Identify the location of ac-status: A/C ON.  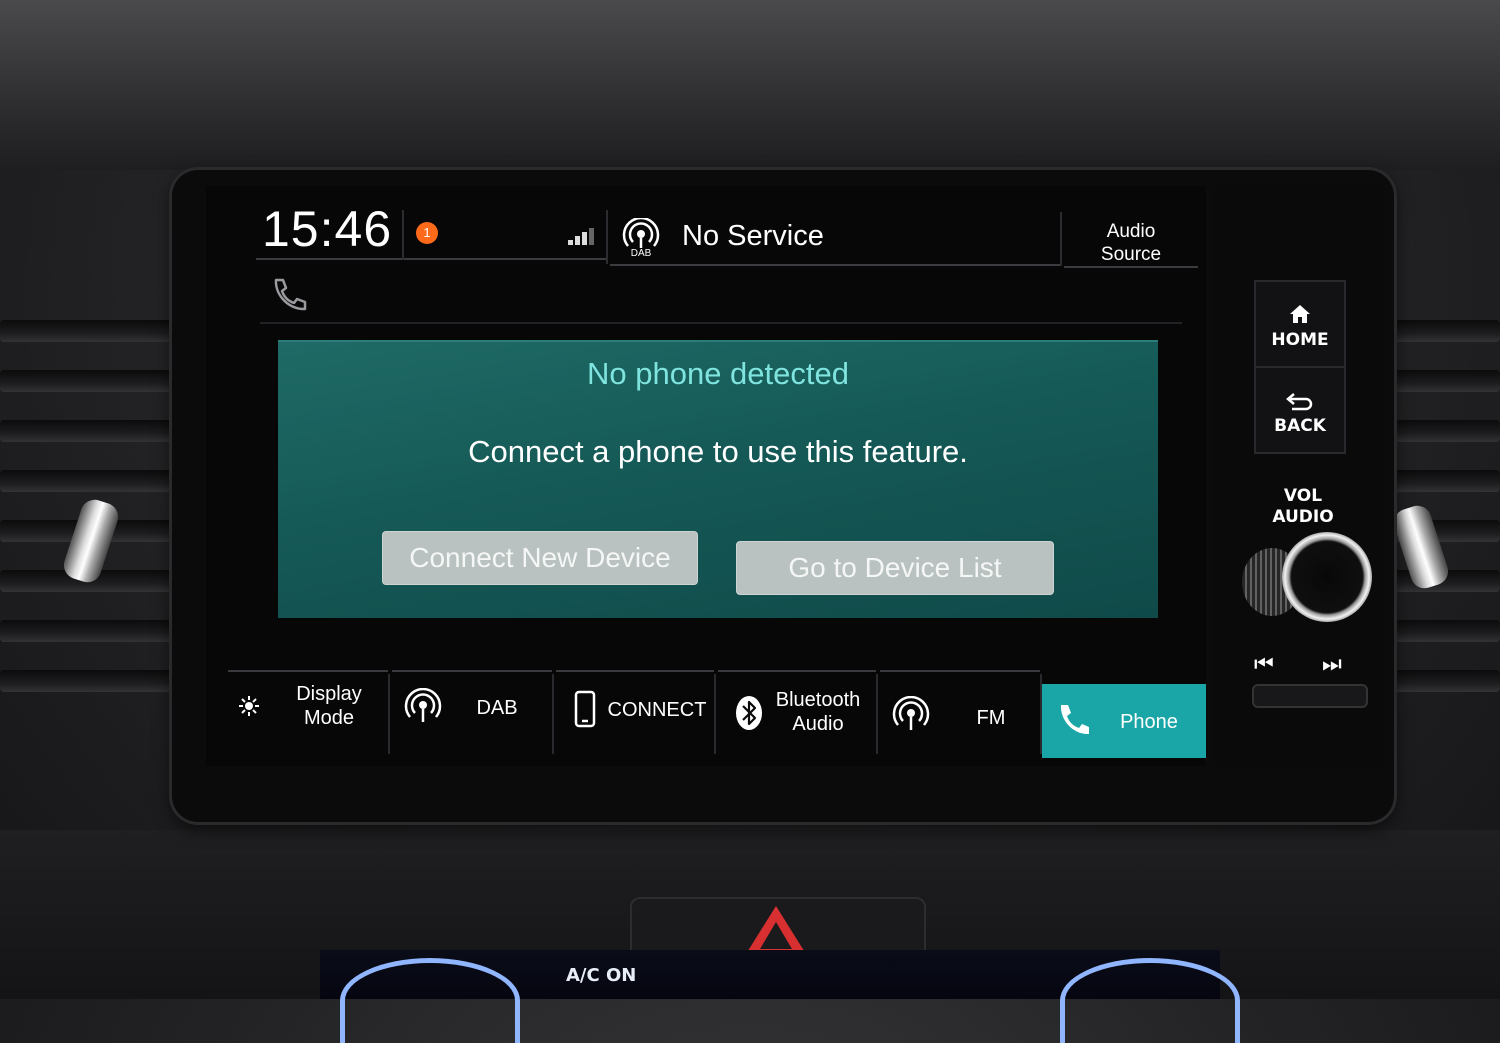
(601, 975).